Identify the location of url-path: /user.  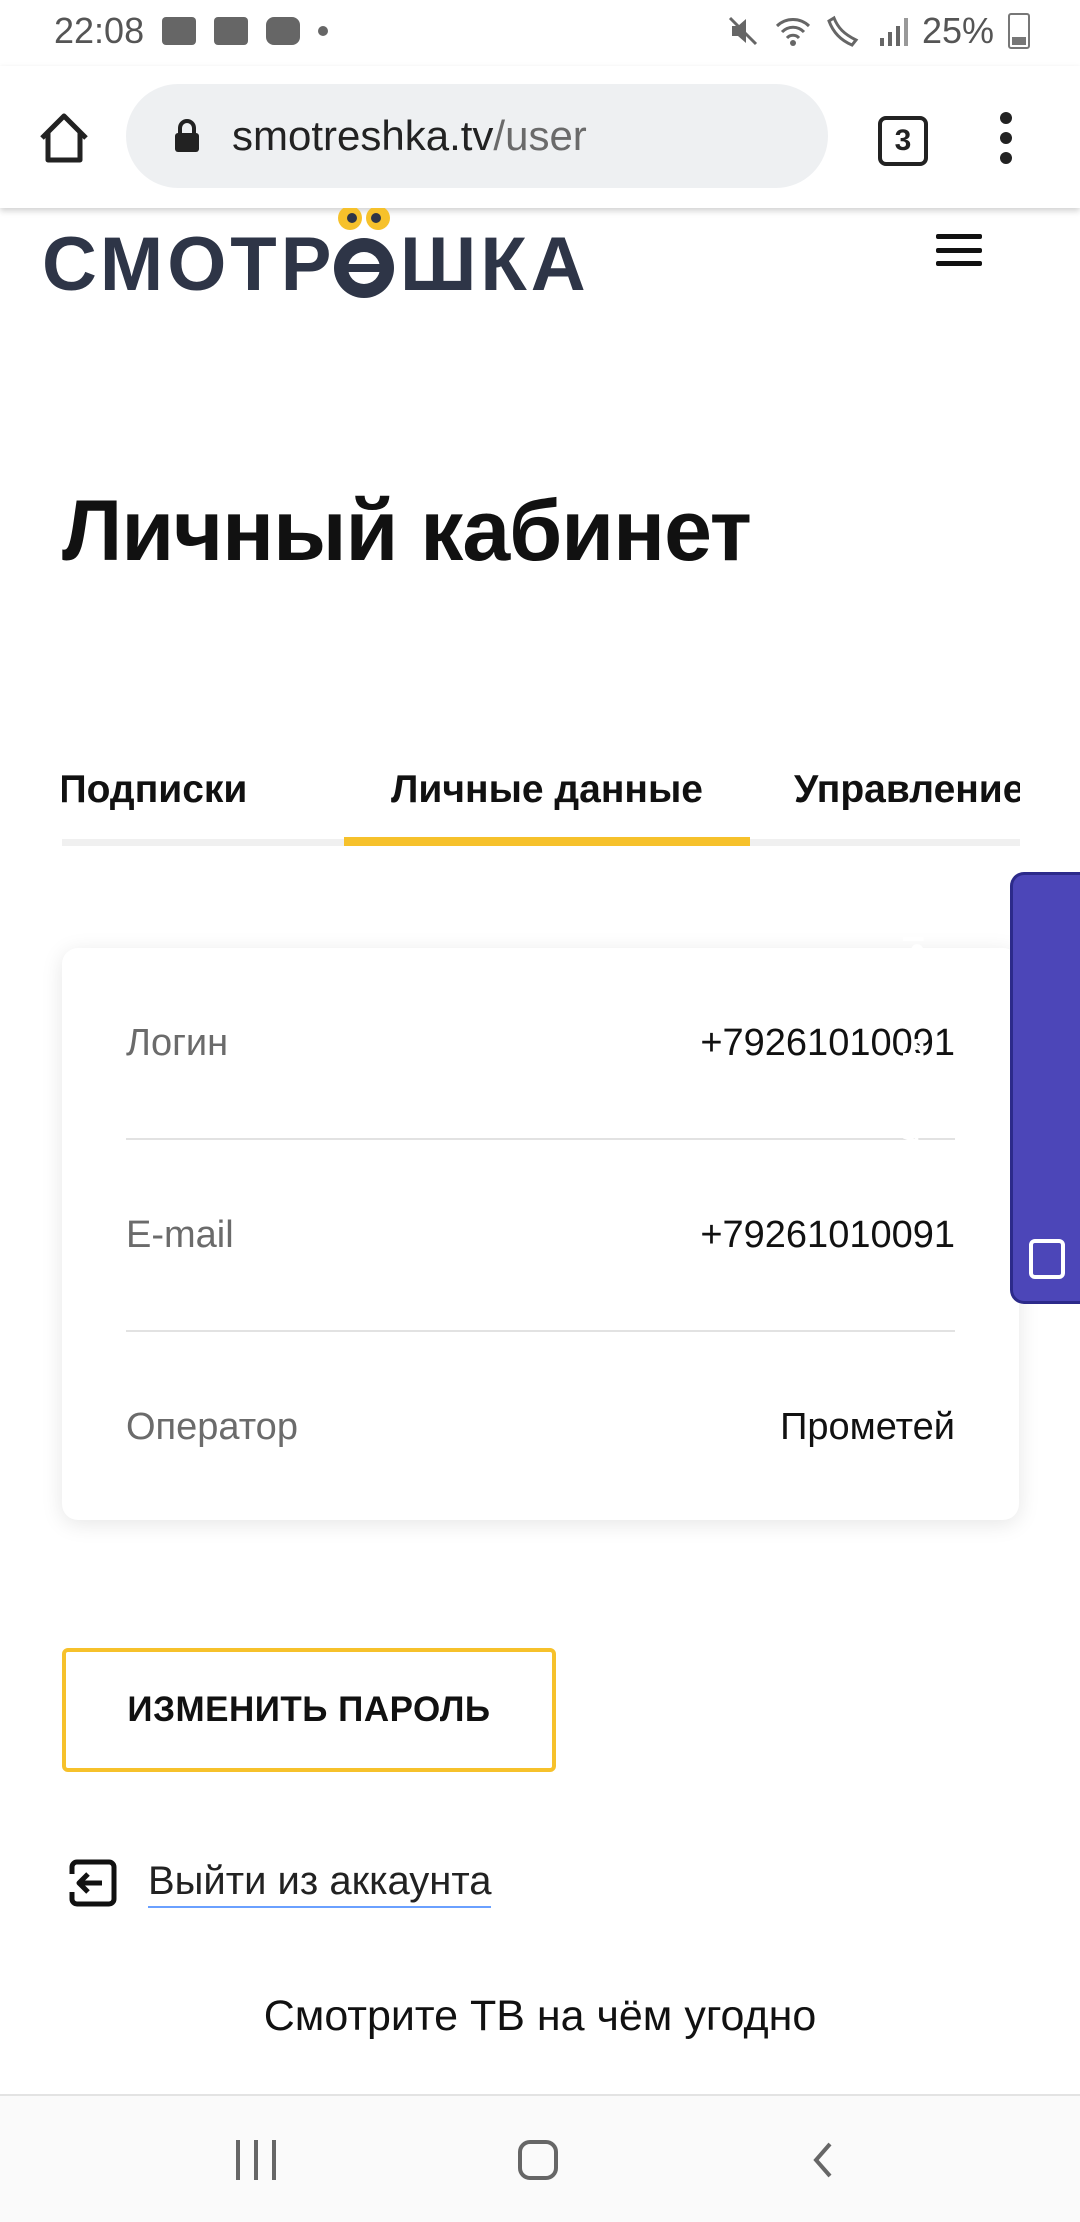
(540, 135).